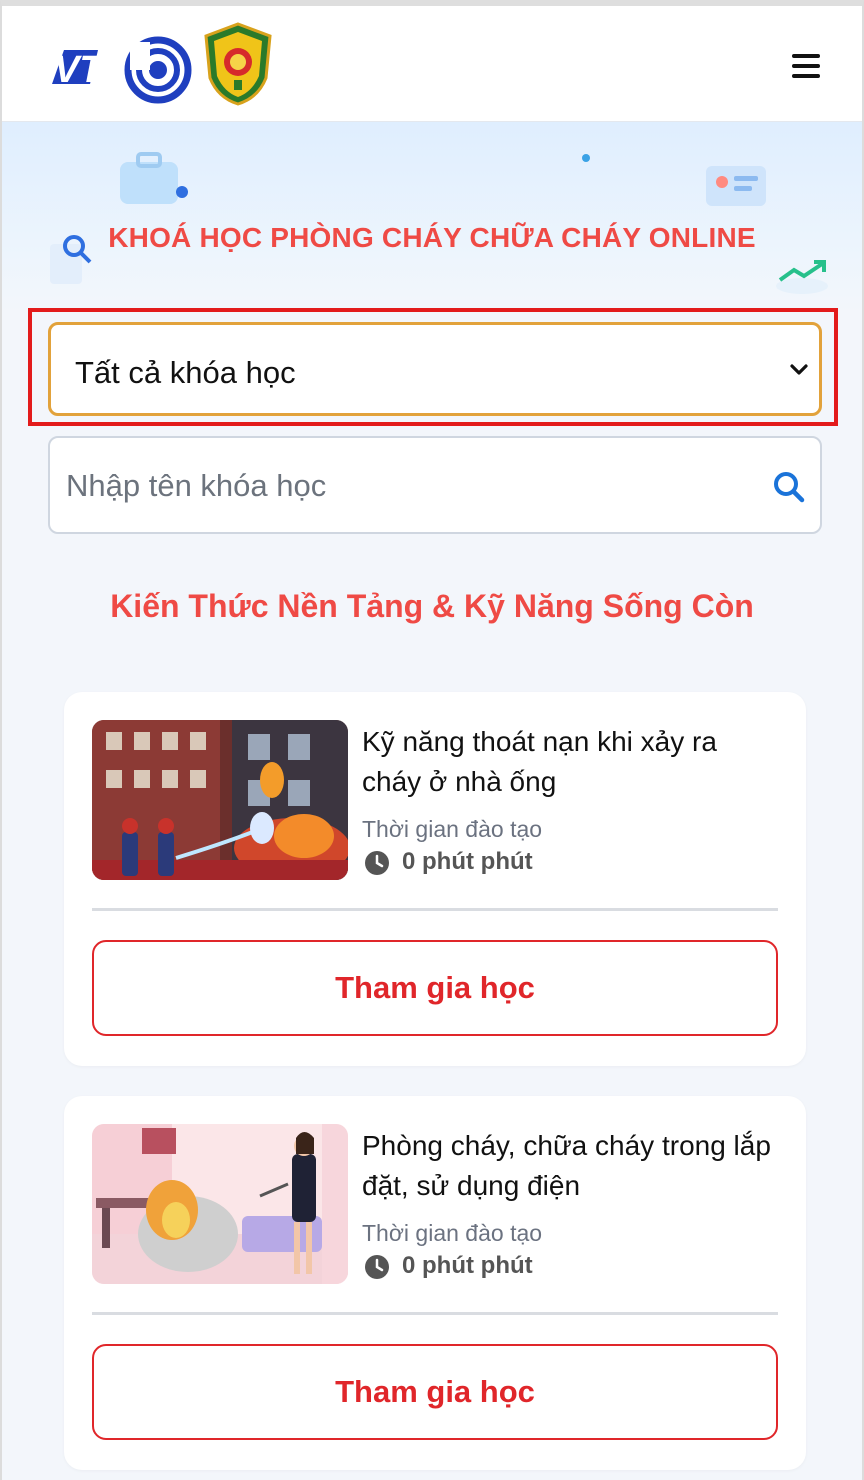 The image size is (864, 1480). What do you see at coordinates (789, 487) in the screenshot?
I see `search-icon` at bounding box center [789, 487].